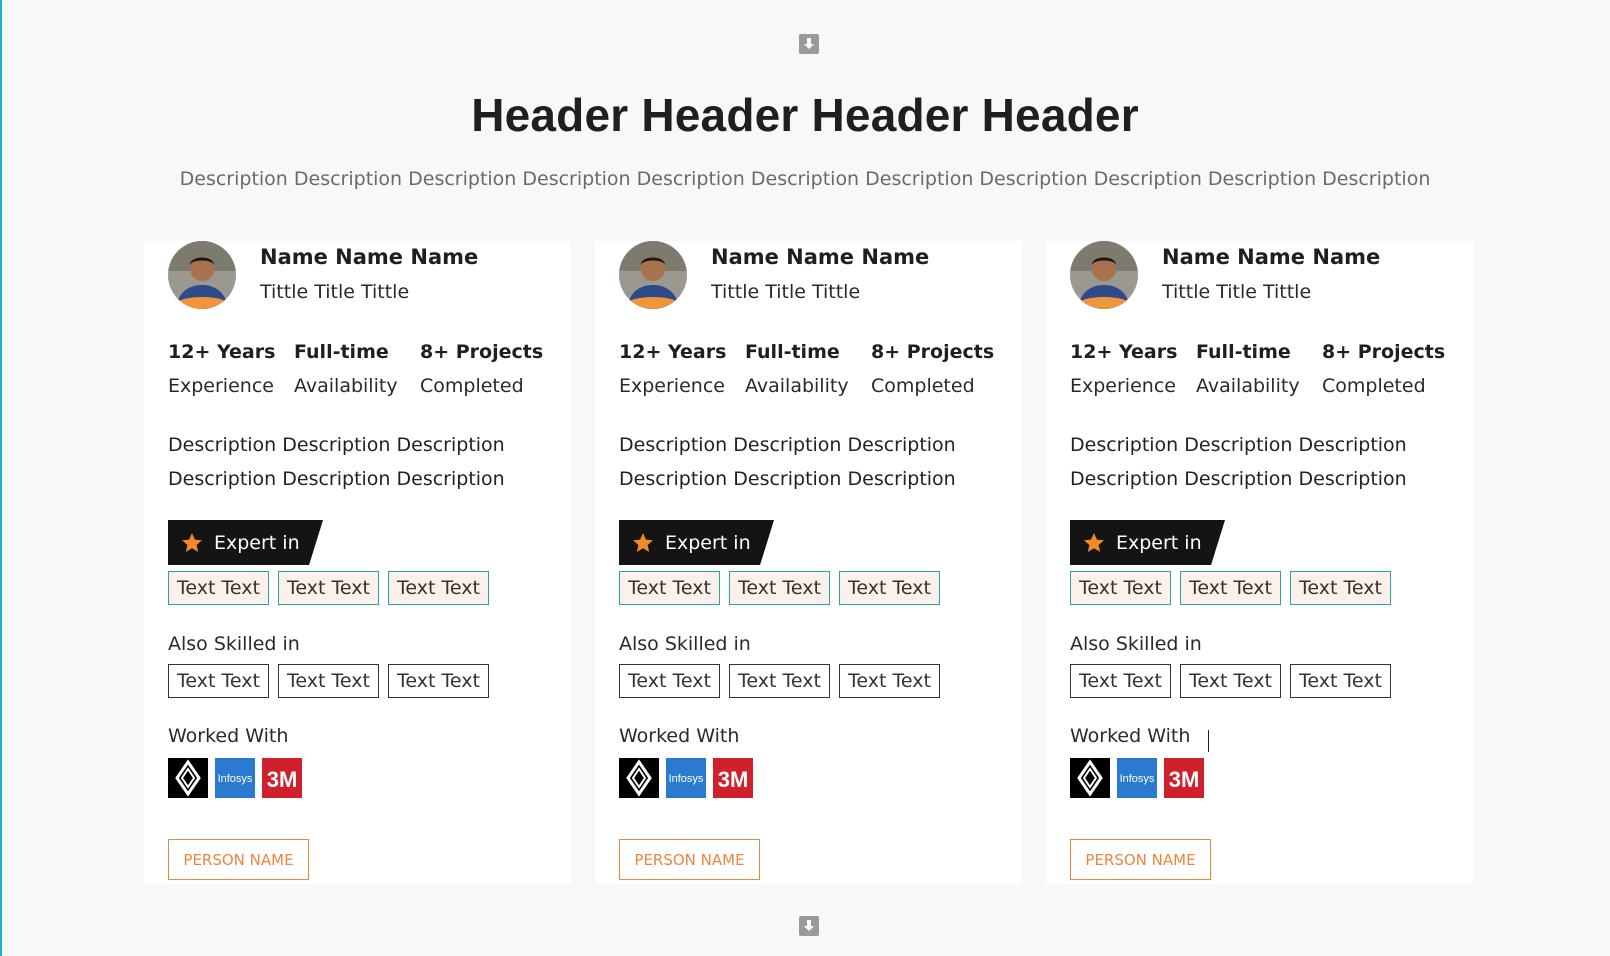 This screenshot has height=956, width=1610. What do you see at coordinates (1208, 741) in the screenshot?
I see `text-cursor` at bounding box center [1208, 741].